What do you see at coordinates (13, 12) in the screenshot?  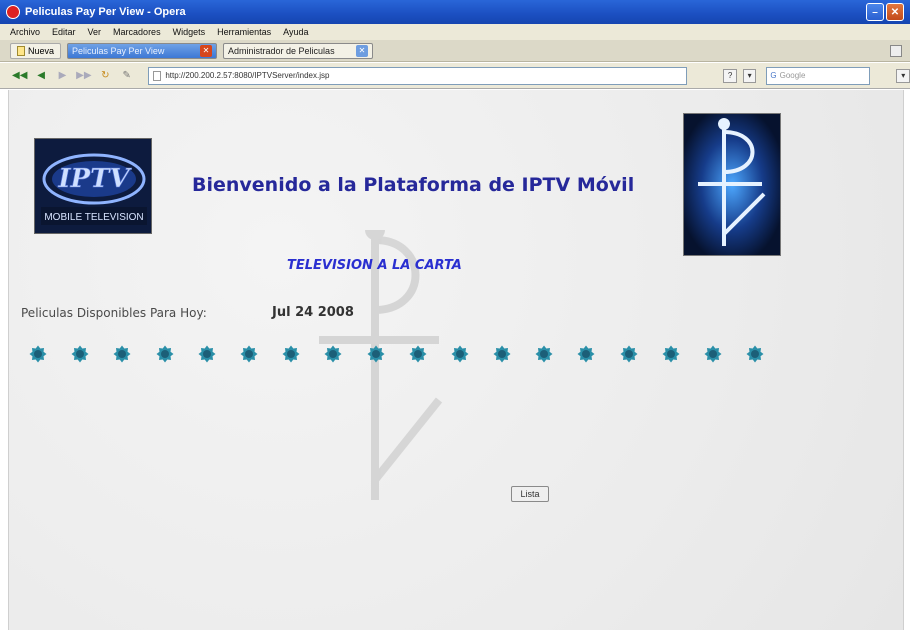 I see `opera-icon` at bounding box center [13, 12].